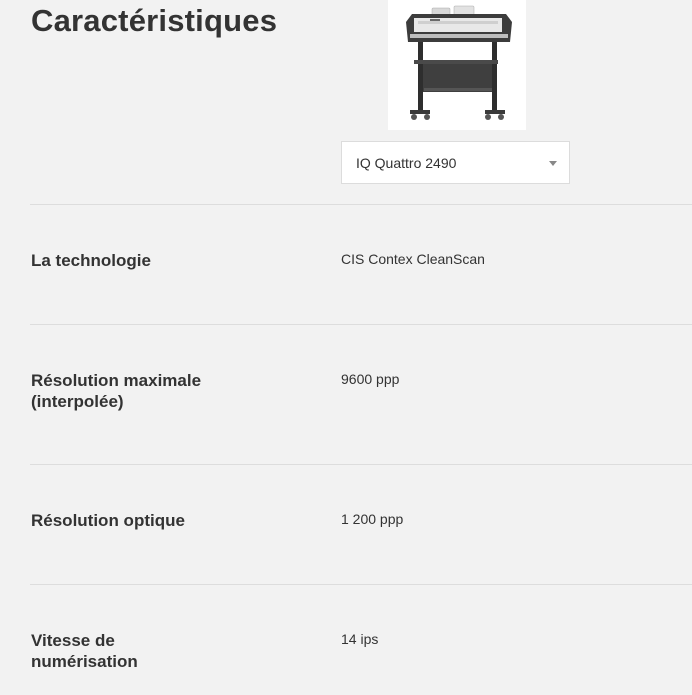  I want to click on spec-value-scan-speed: 14 ips, so click(360, 639).